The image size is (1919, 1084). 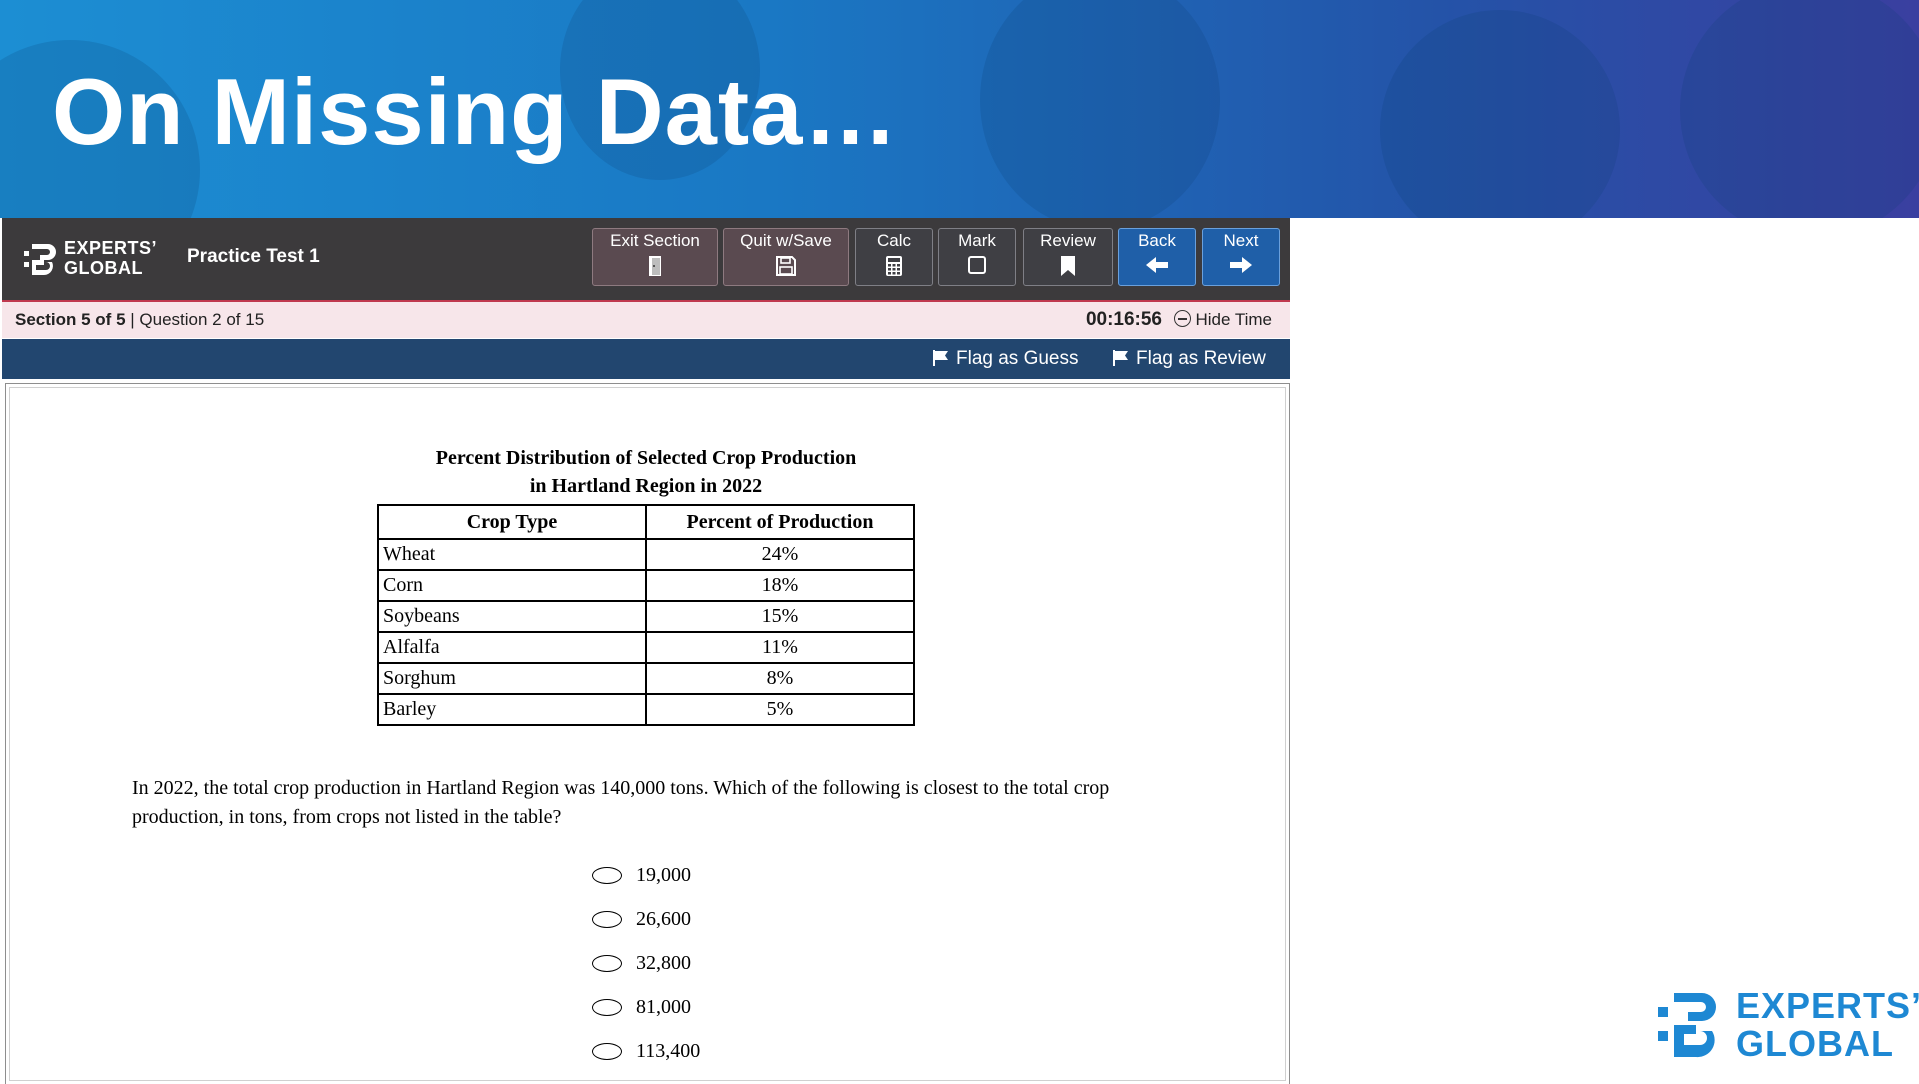 I want to click on percent-cell: 11%, so click(x=780, y=647).